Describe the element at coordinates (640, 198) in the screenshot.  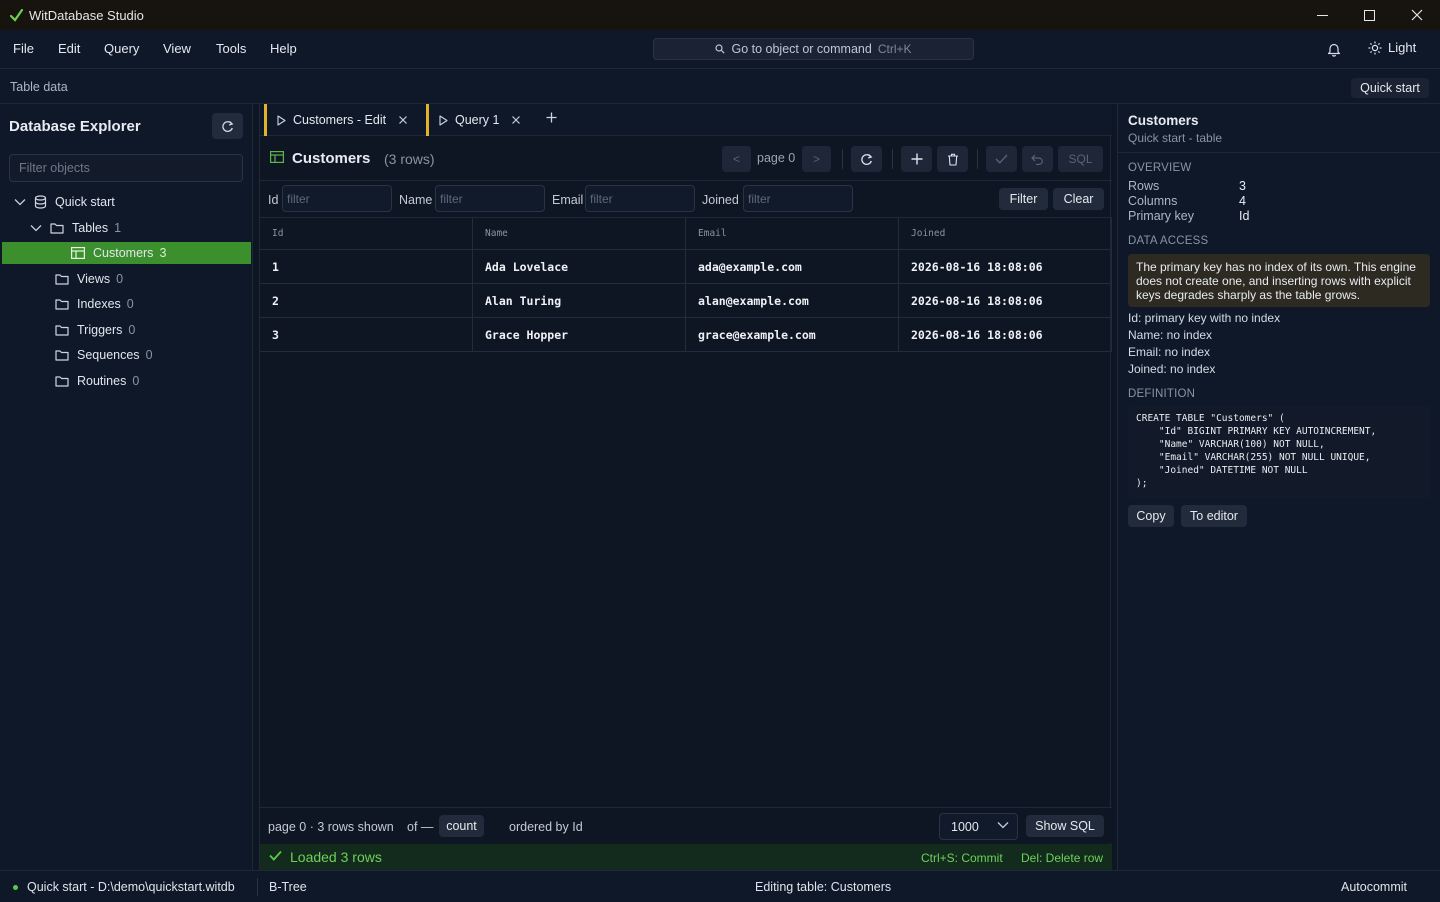
I see `filter-input-email: filter` at that location.